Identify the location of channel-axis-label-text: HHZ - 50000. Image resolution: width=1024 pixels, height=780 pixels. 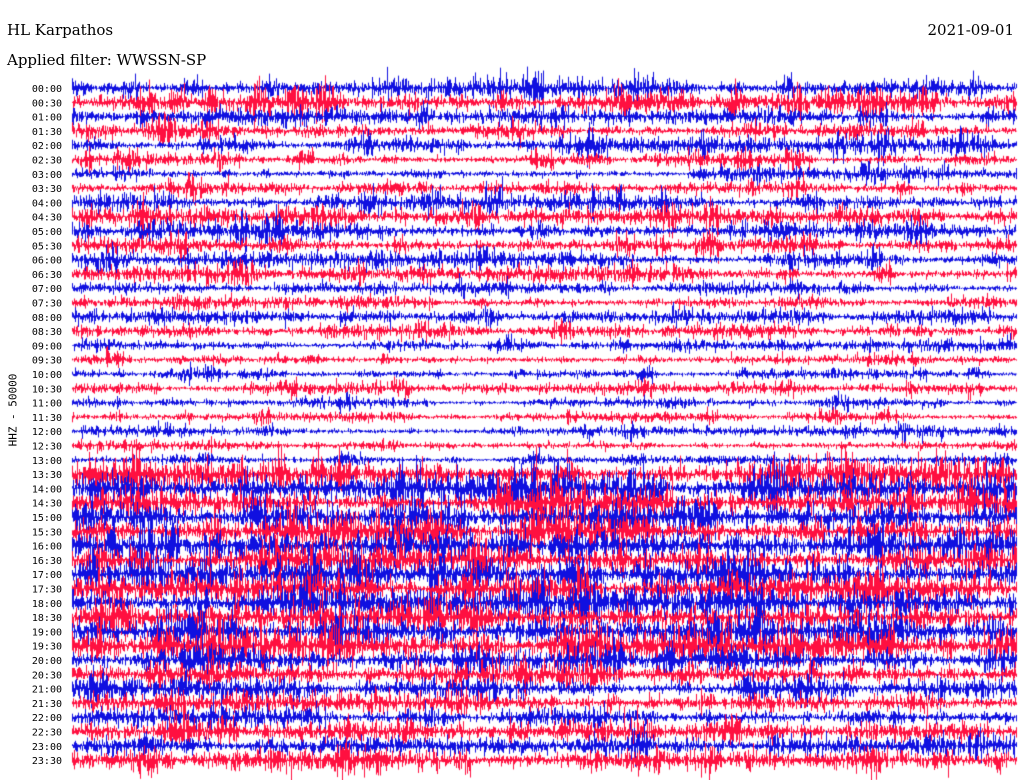
(13, 410).